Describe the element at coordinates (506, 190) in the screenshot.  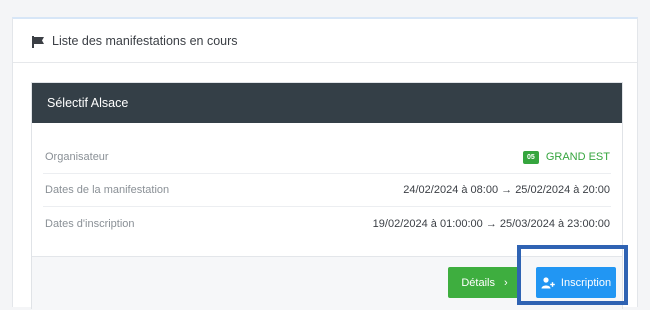
I see `dates-manifestation-value: 24/02/2024 à 08:00 → 25/02/2024 à 20:00` at that location.